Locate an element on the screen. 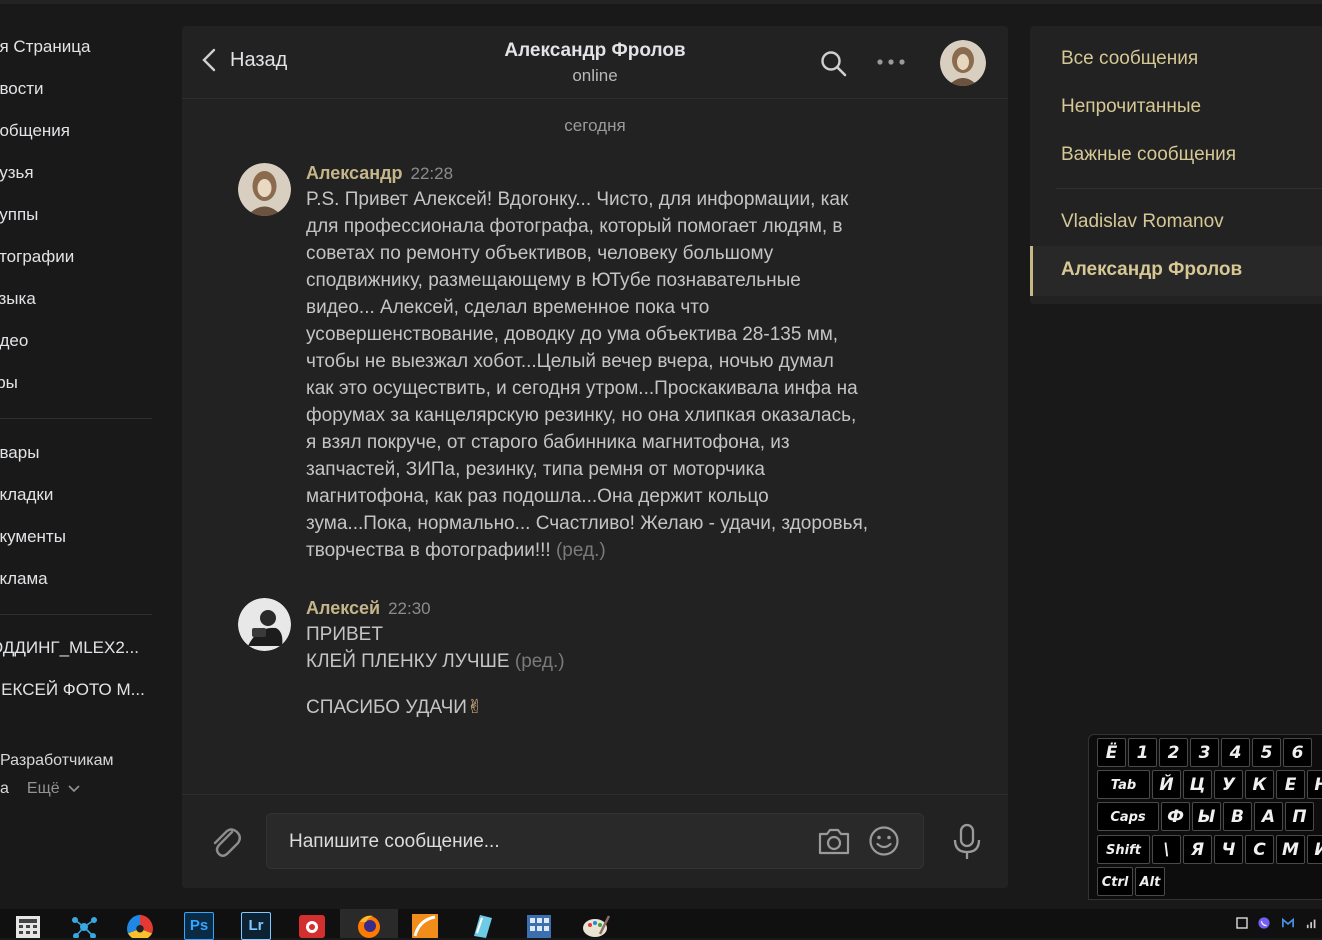 This screenshot has height=940, width=1322. dialog-active-name: Александр Фролов is located at coordinates (1152, 269).